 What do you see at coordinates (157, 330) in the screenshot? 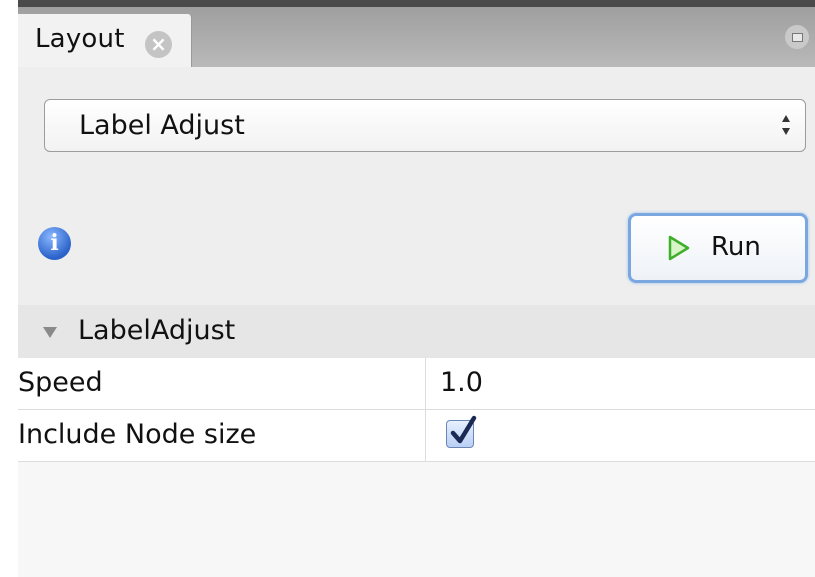
I see `property-group-title: LabelAdjust` at bounding box center [157, 330].